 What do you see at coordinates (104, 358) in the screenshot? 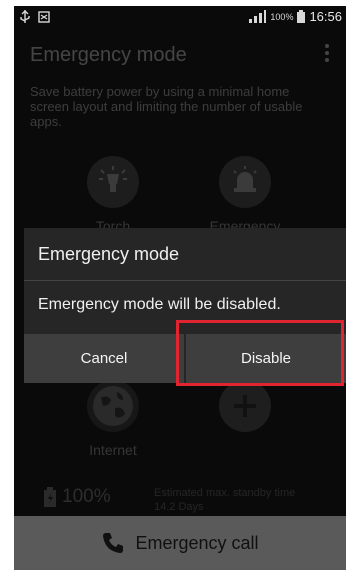
I see `cancel-button: Cancel` at bounding box center [104, 358].